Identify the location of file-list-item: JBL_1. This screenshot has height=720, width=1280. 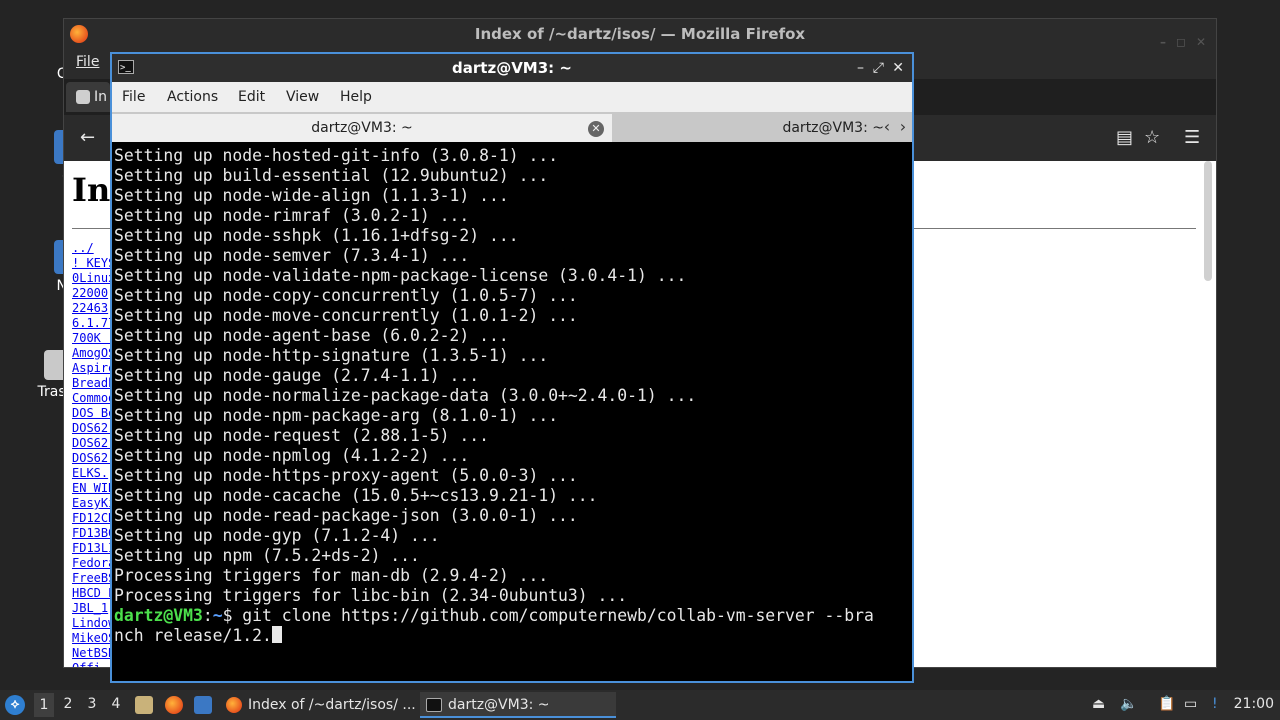
(93, 608).